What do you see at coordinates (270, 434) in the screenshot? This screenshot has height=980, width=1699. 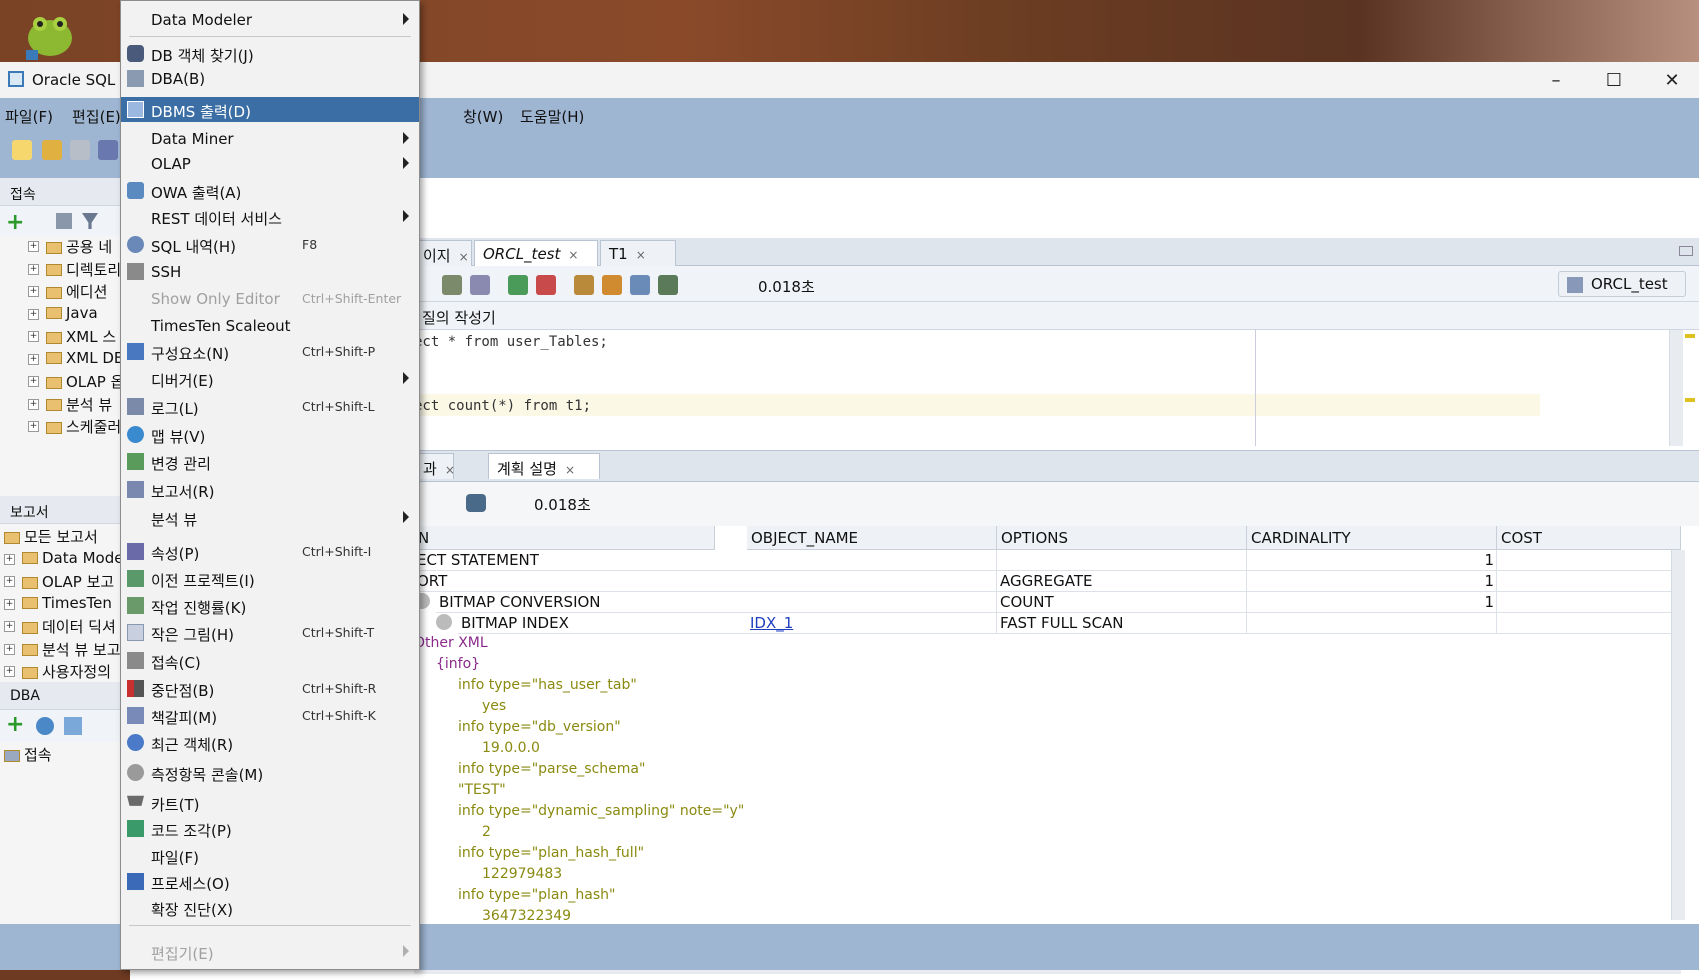 I see `menu-item-map-view: 맵 뷰(V)` at bounding box center [270, 434].